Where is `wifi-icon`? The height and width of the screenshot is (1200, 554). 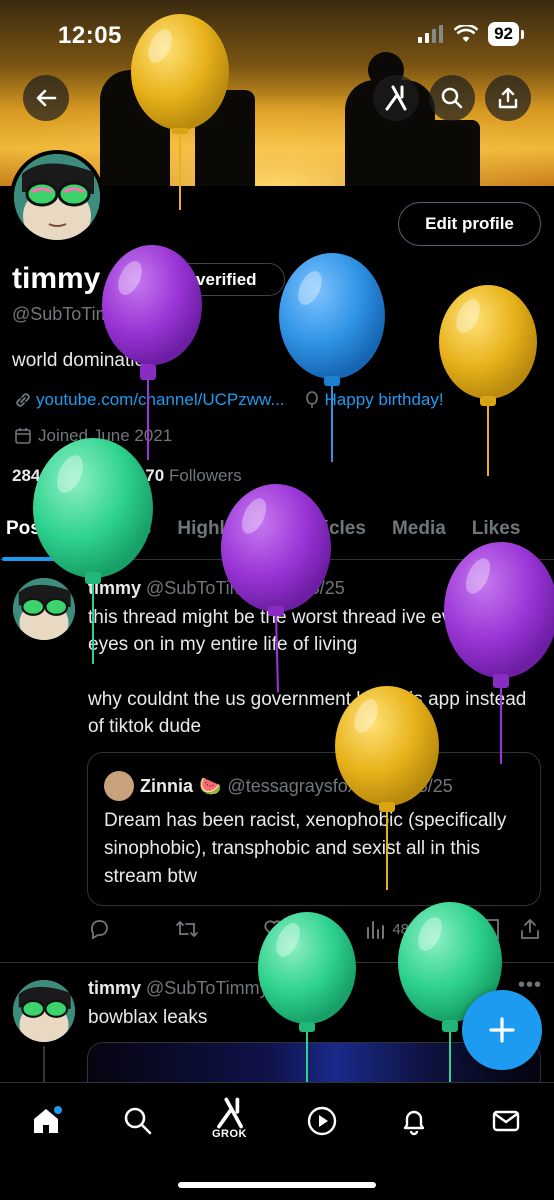 wifi-icon is located at coordinates (466, 33).